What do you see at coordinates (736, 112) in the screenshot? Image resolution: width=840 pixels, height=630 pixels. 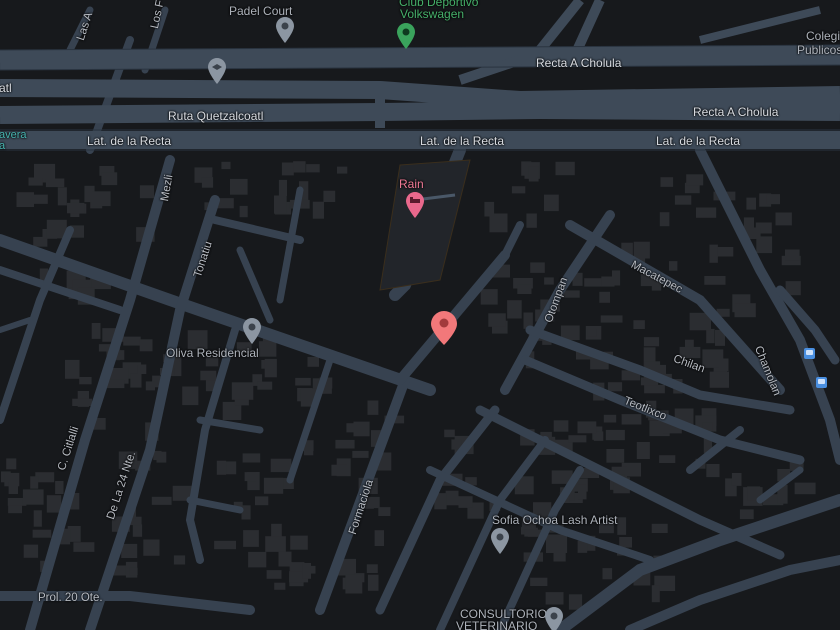 I see `road-label-recta-a-cholula-bottom: Recta A Cholula` at bounding box center [736, 112].